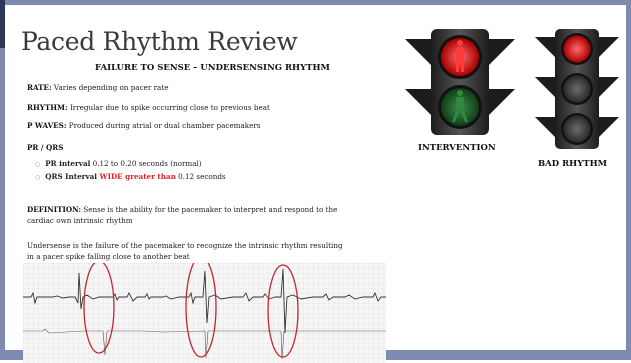  I want to click on pwaves-label: P WAVES:, so click(47, 125).